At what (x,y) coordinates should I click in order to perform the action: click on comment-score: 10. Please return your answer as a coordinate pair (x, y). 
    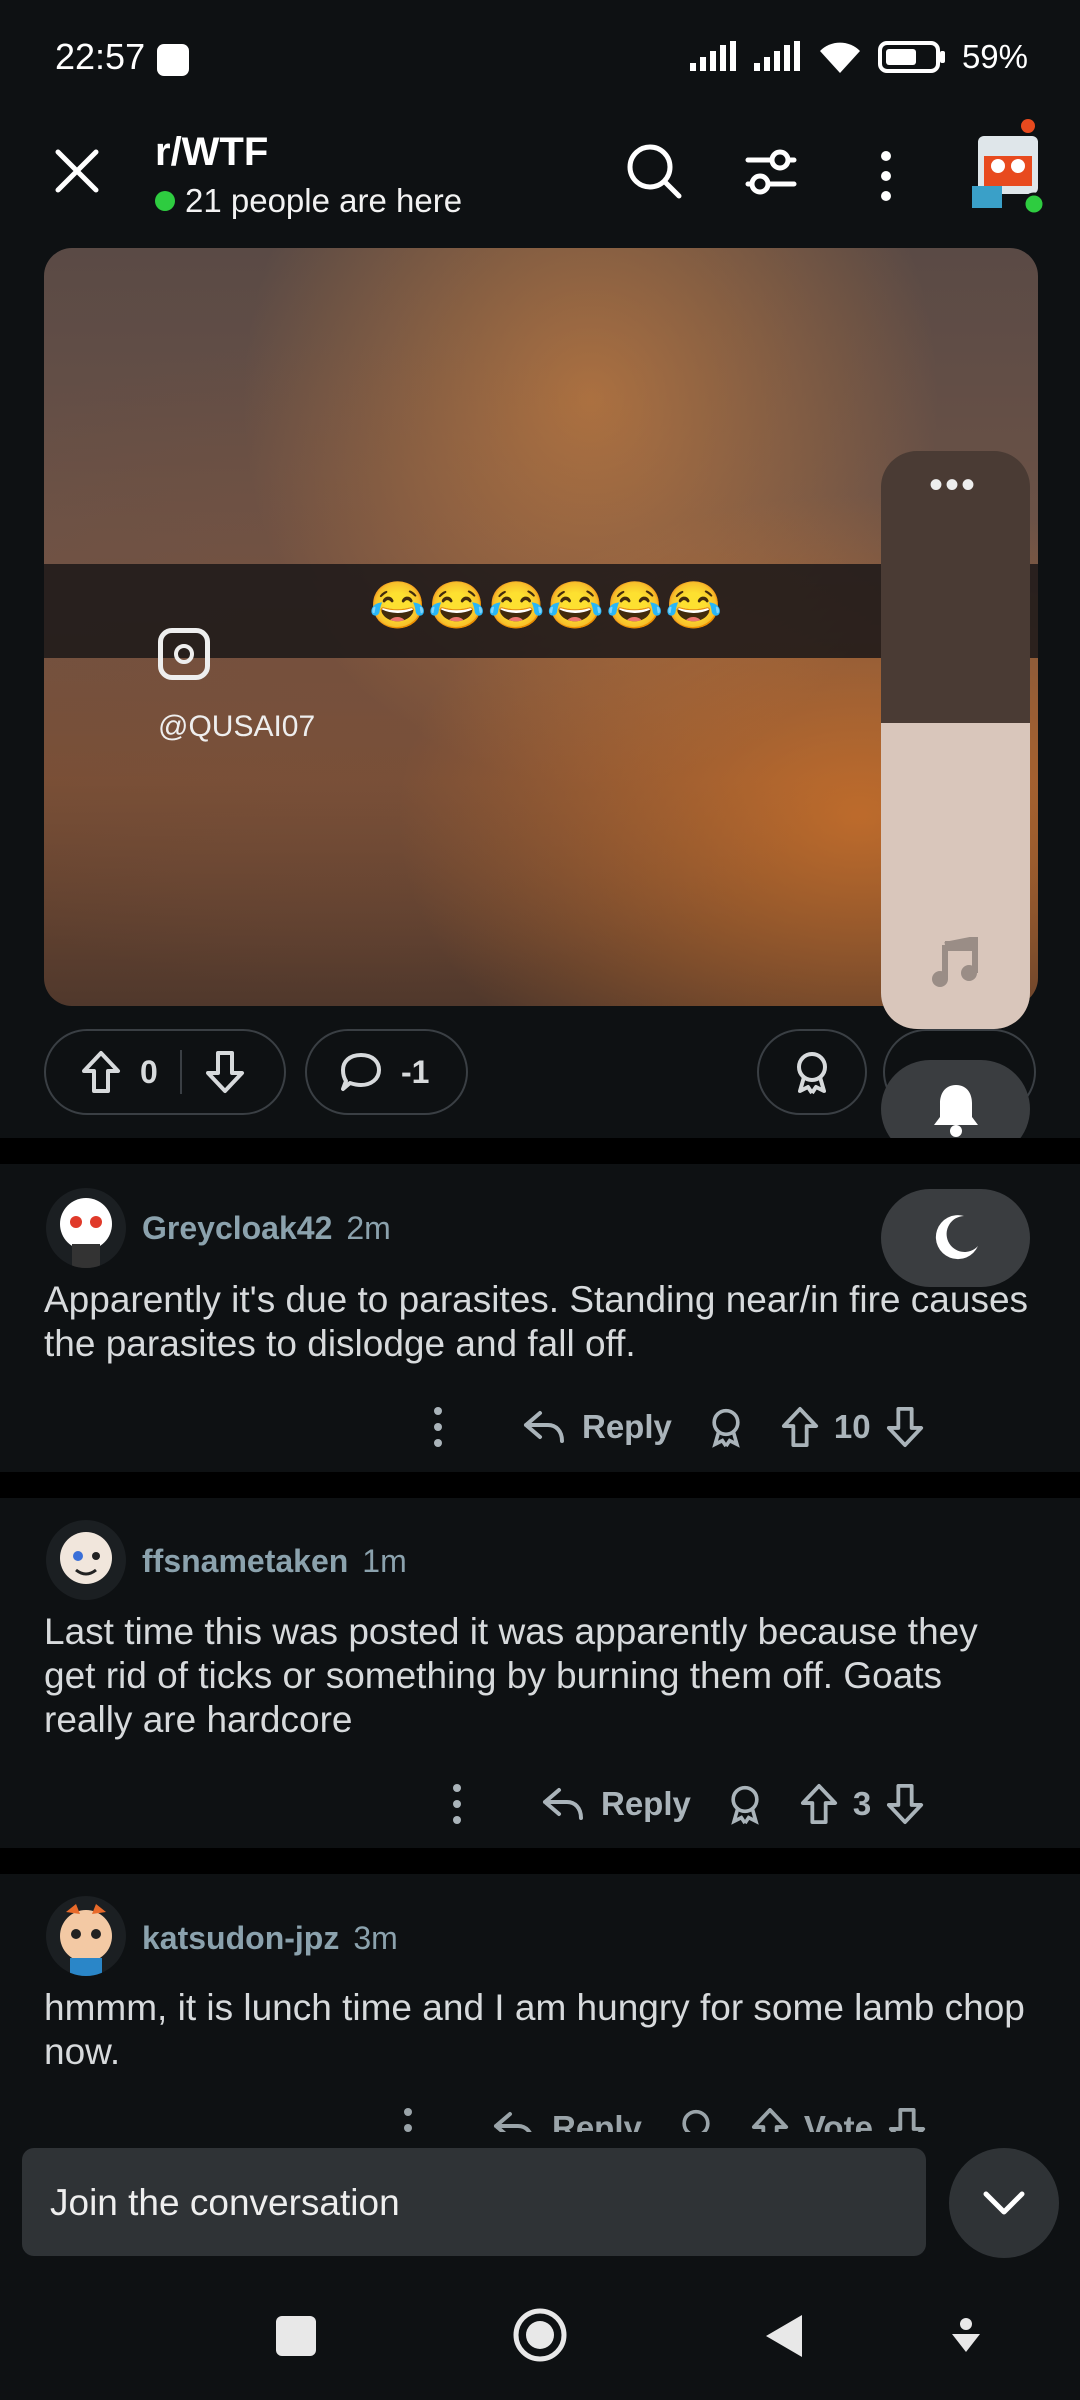
    Looking at the image, I should click on (852, 1426).